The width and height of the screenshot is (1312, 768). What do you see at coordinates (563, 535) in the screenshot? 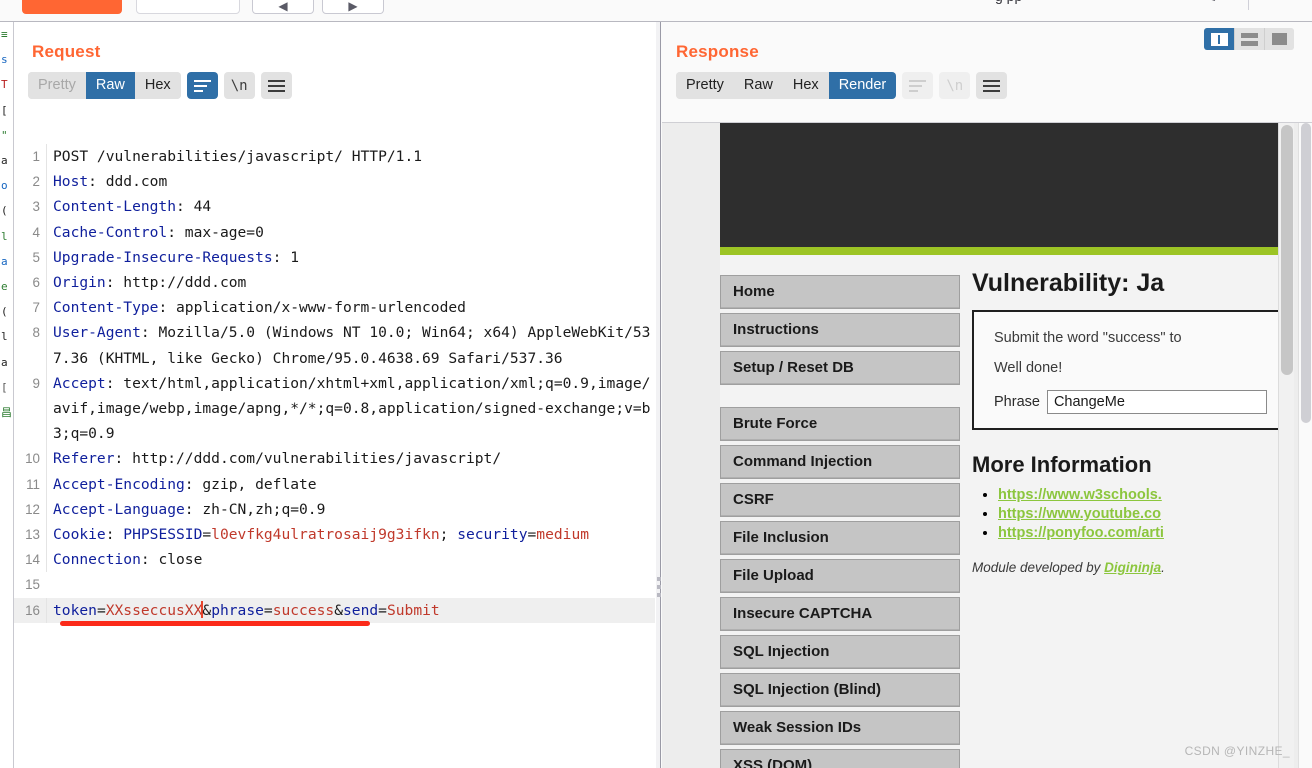
I see `code-token: medium` at bounding box center [563, 535].